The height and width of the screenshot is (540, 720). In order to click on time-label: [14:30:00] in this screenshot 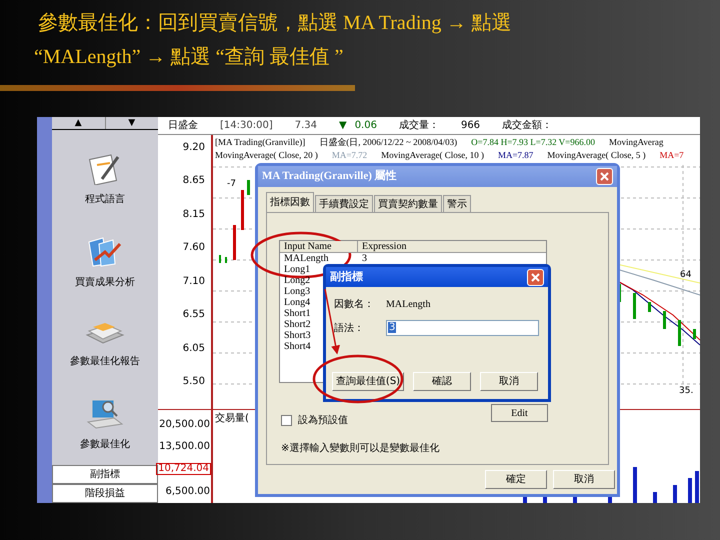, I will do `click(246, 126)`.